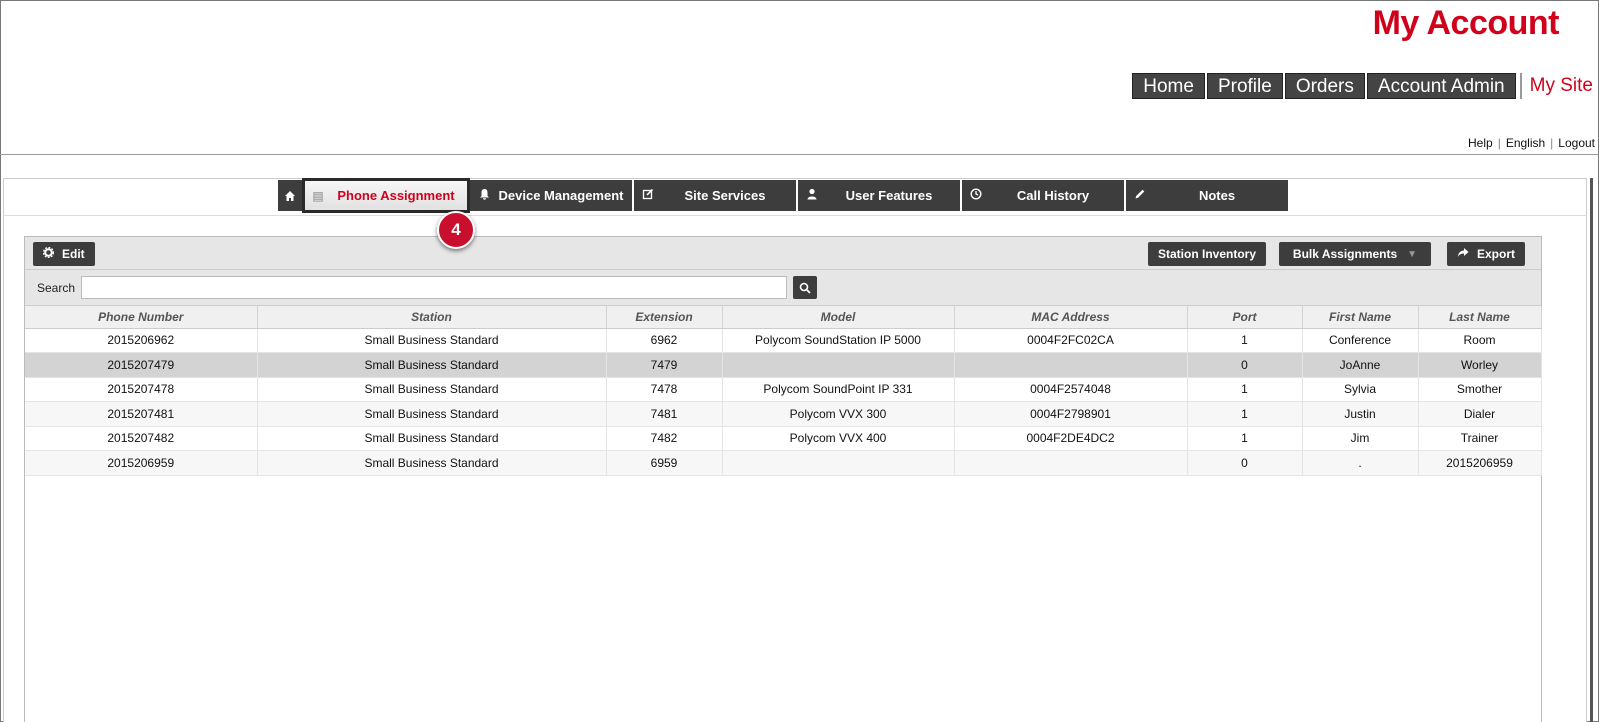 The height and width of the screenshot is (722, 1599). What do you see at coordinates (456, 230) in the screenshot?
I see `step-callout-badge: 4` at bounding box center [456, 230].